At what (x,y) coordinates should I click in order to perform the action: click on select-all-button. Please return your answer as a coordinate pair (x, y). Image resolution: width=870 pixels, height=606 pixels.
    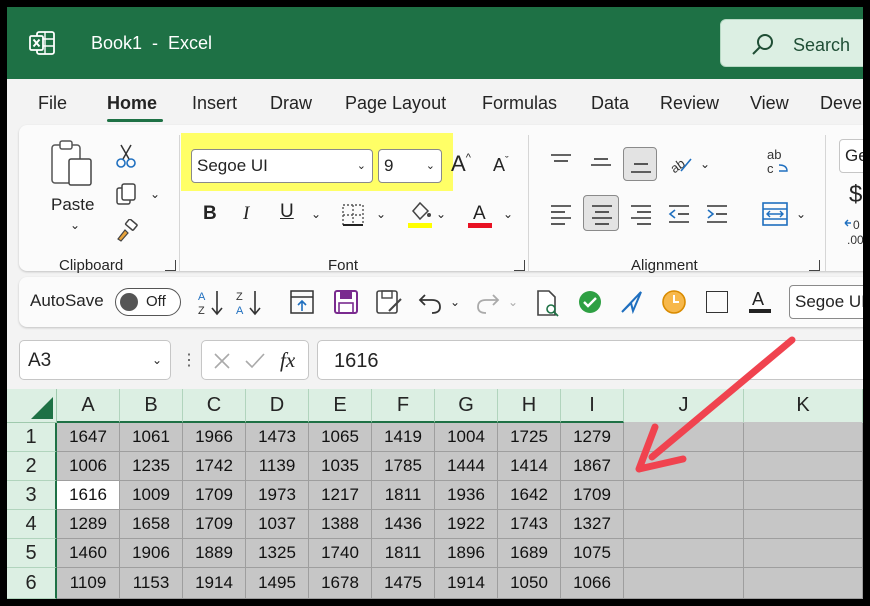
    Looking at the image, I should click on (32, 406).